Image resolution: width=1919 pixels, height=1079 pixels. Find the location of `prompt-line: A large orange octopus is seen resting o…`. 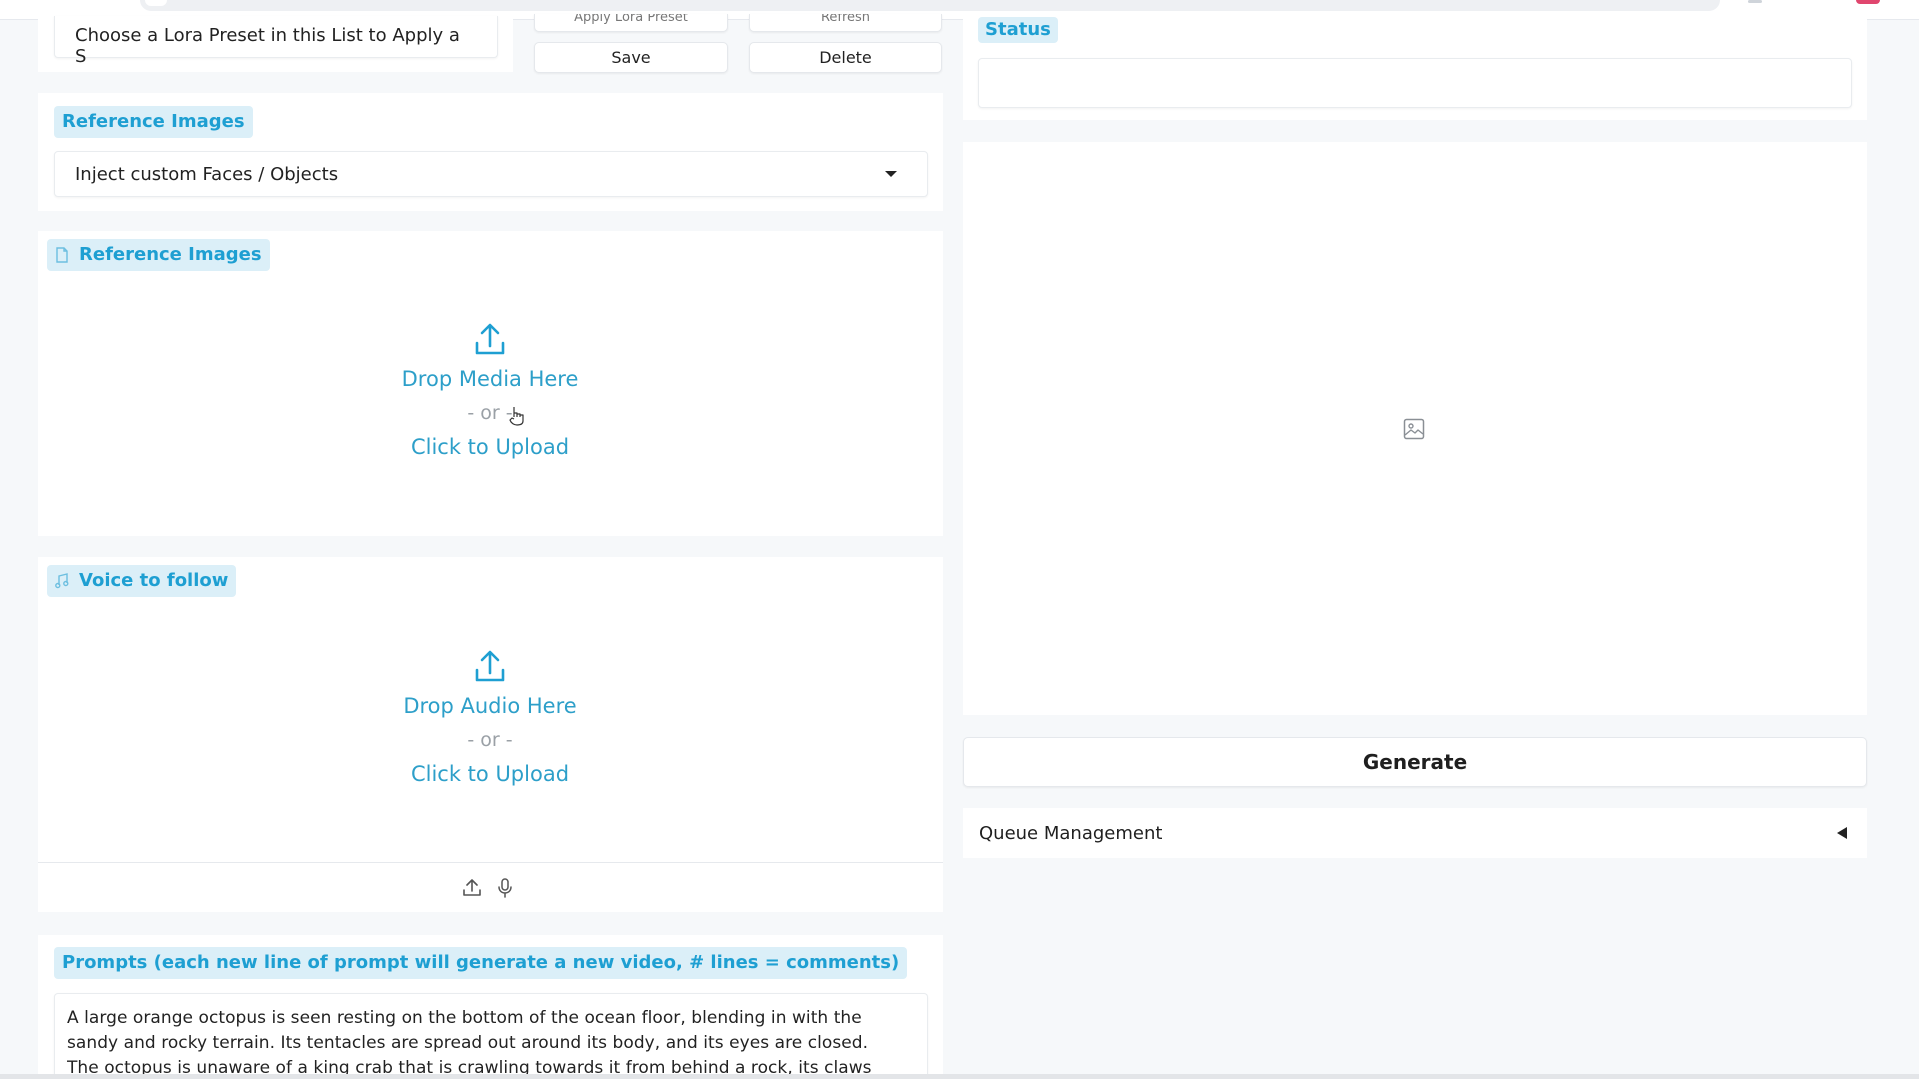

prompt-line: A large orange octopus is seen resting o… is located at coordinates (464, 1018).